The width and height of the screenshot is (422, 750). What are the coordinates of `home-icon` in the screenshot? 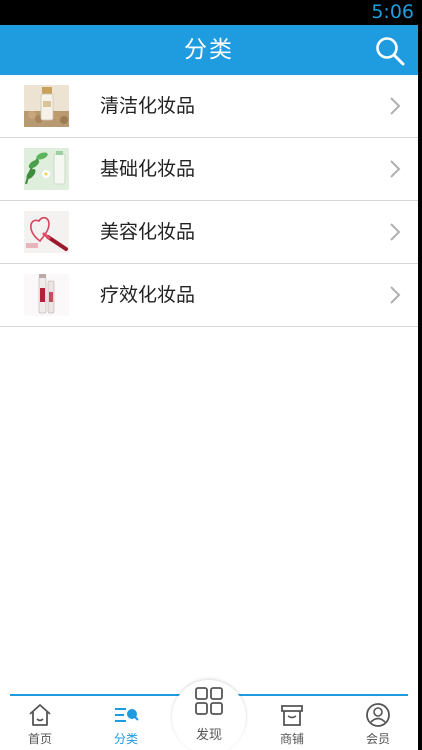 It's located at (40, 715).